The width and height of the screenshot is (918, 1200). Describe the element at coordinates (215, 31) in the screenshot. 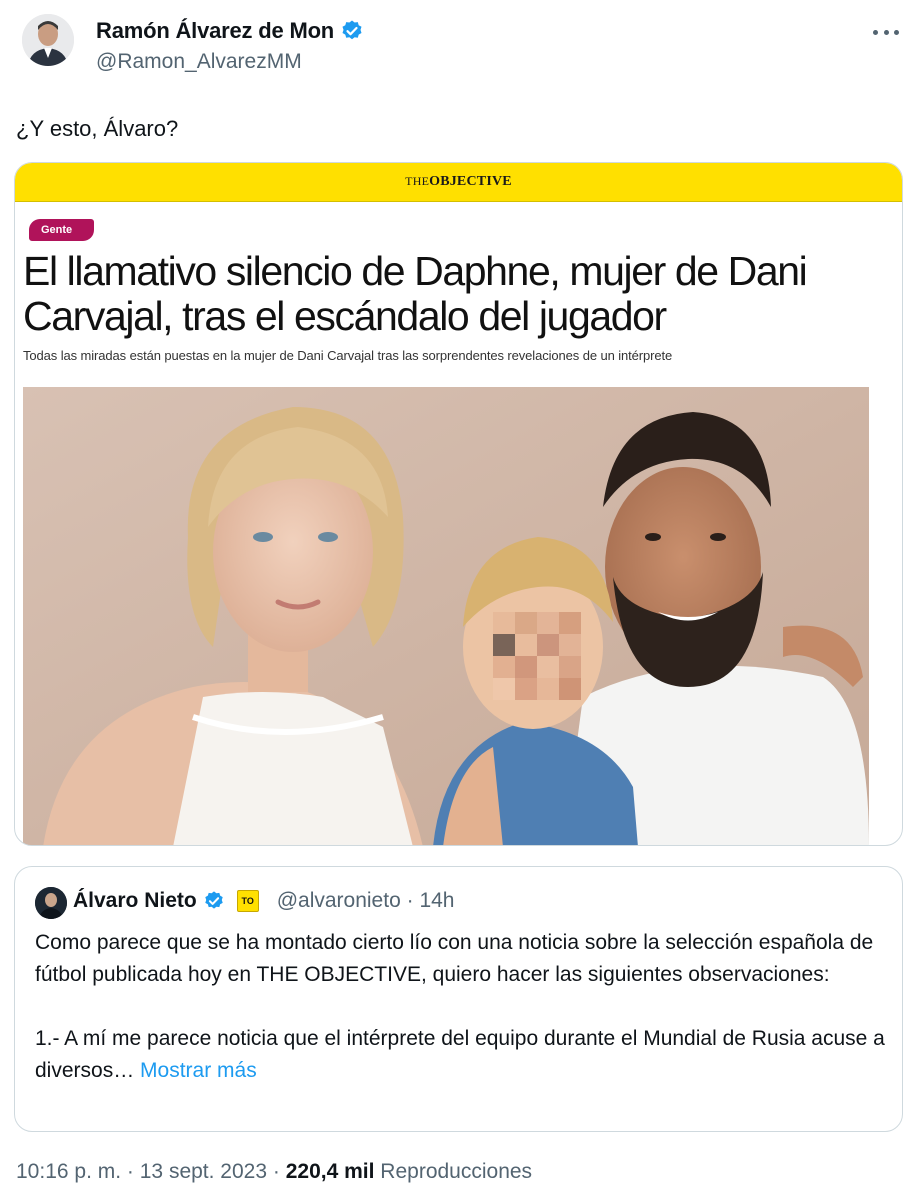

I see `author-name-text: Ramón Álvarez de Mon` at that location.